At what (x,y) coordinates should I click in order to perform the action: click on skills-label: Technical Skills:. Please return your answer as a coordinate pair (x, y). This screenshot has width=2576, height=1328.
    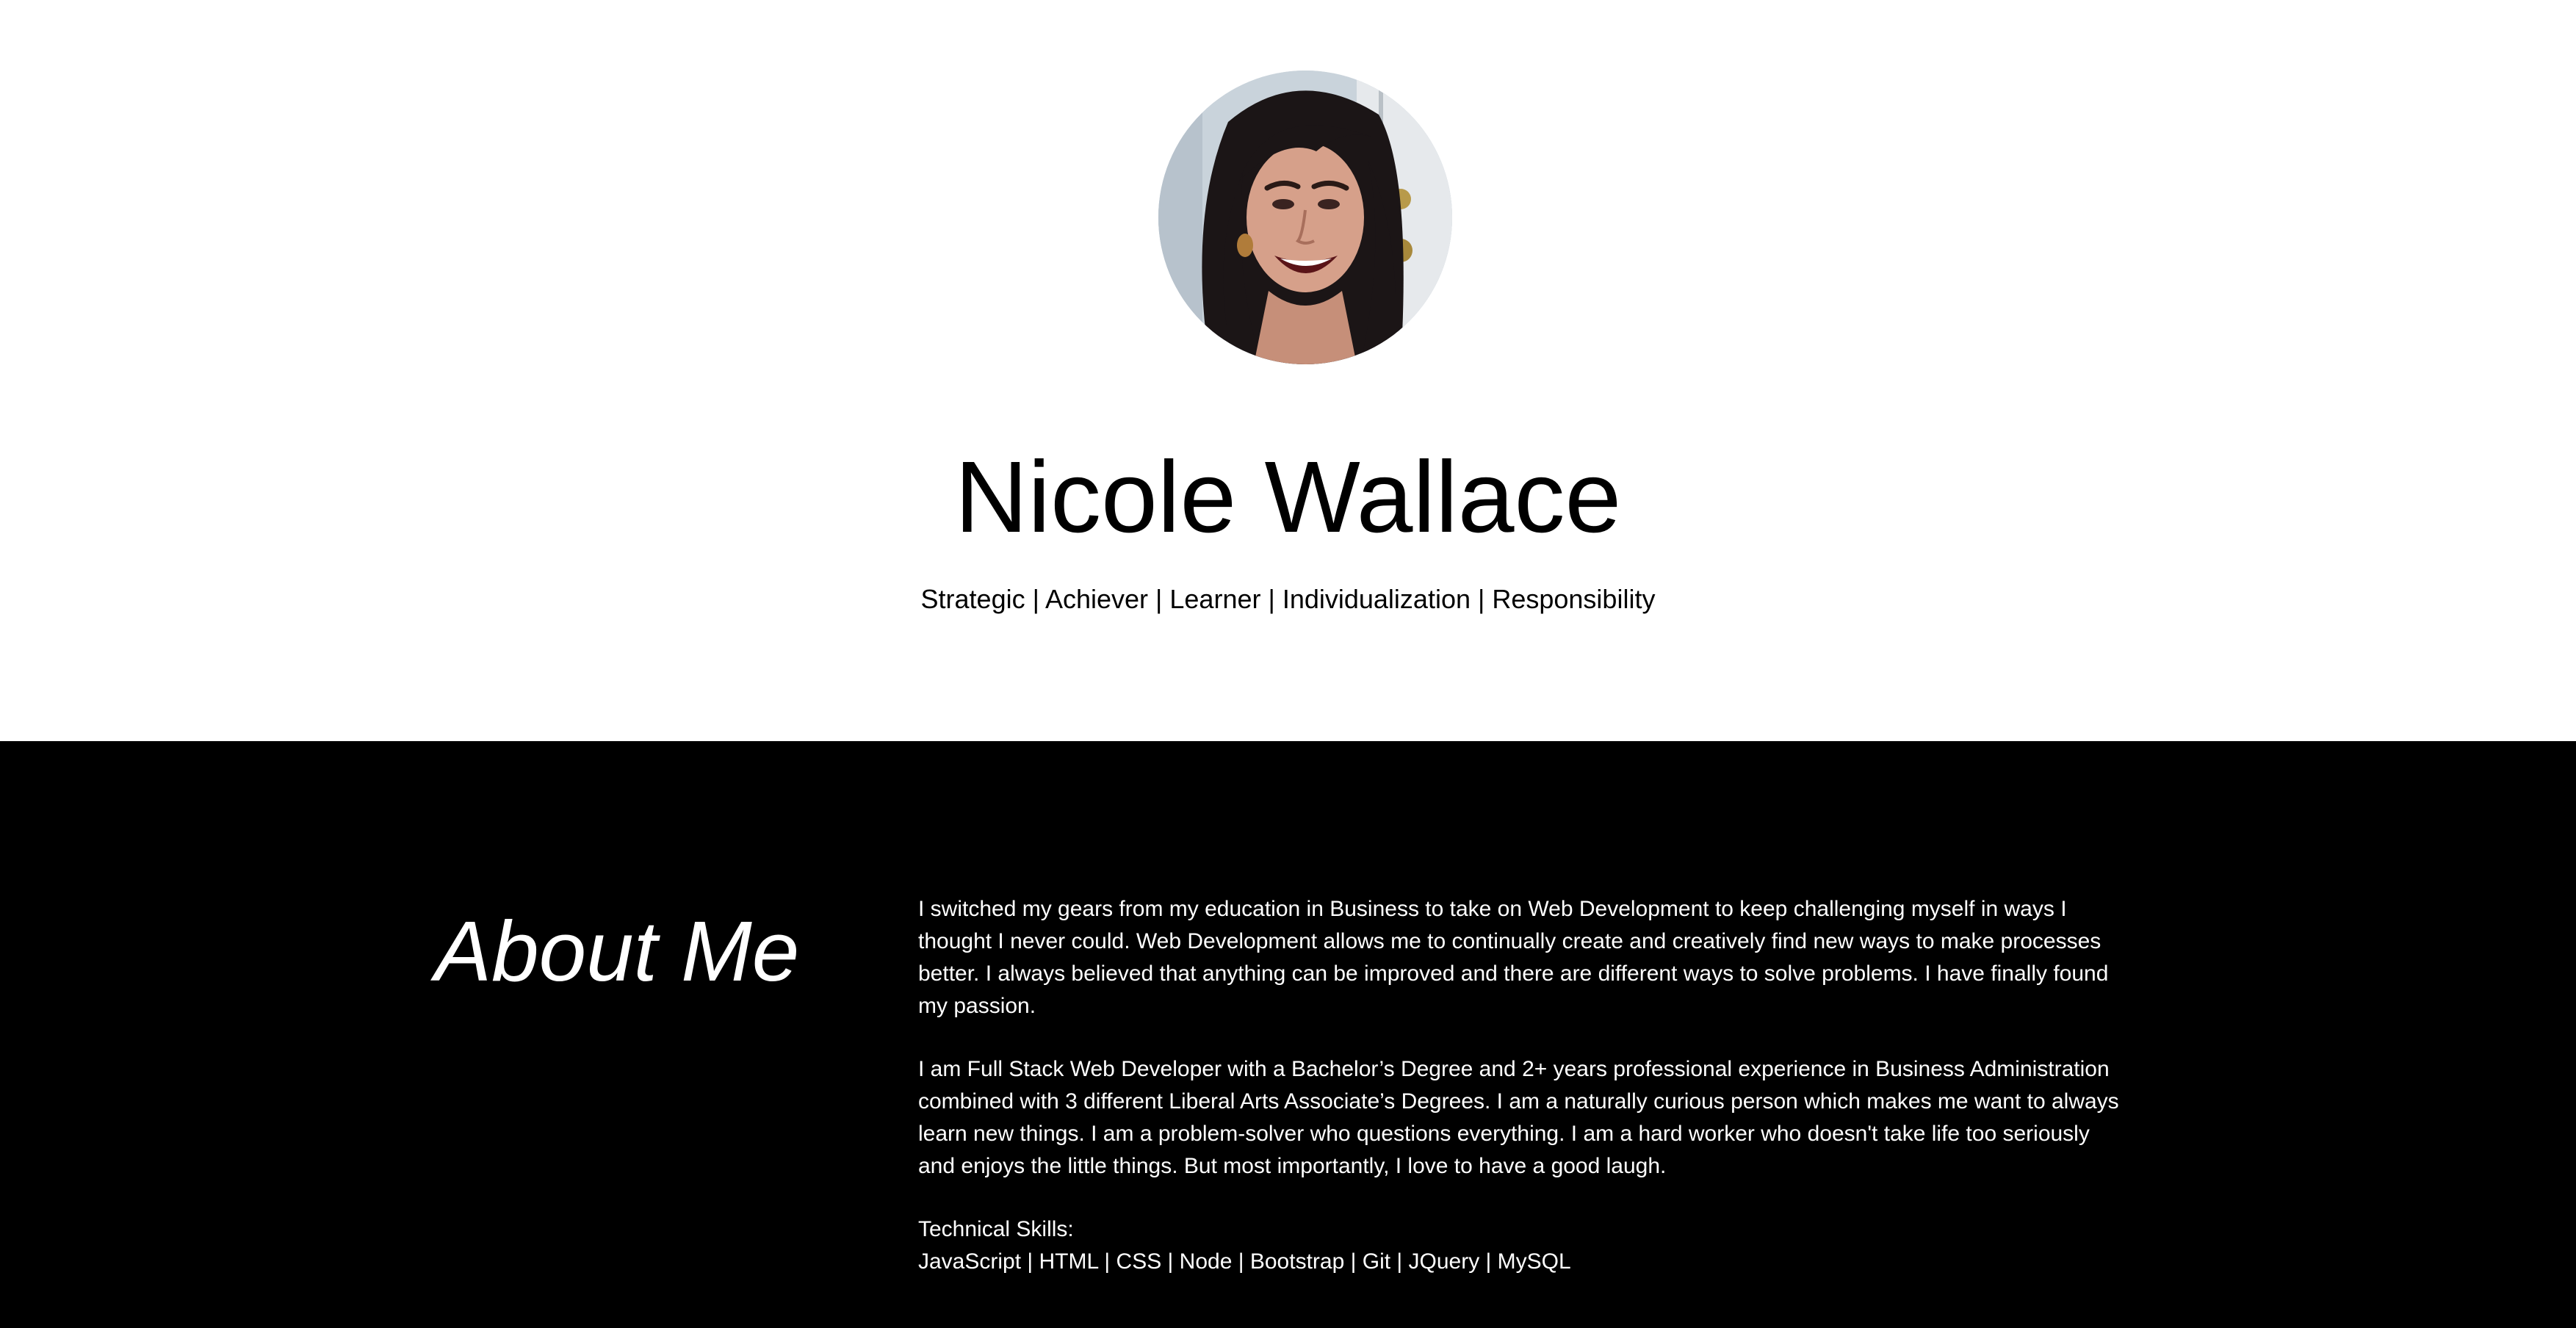
    Looking at the image, I should click on (996, 1229).